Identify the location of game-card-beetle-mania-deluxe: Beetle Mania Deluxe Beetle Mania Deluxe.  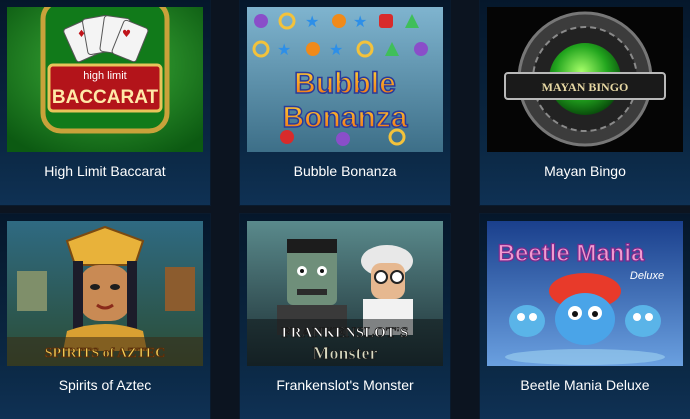
(585, 316).